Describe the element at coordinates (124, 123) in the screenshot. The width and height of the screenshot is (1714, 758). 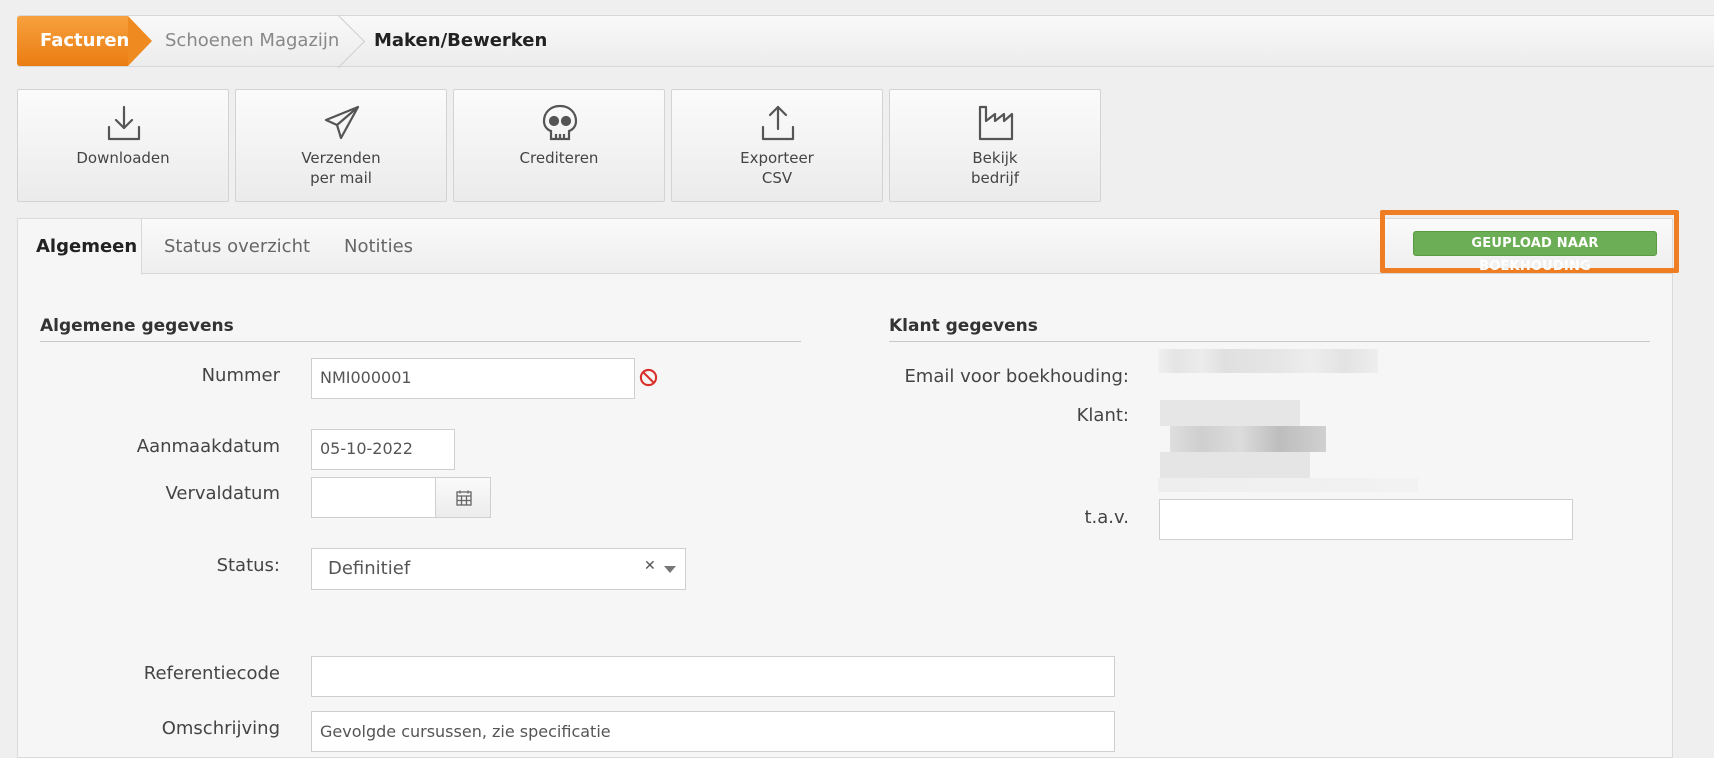
I see `download-icon` at that location.